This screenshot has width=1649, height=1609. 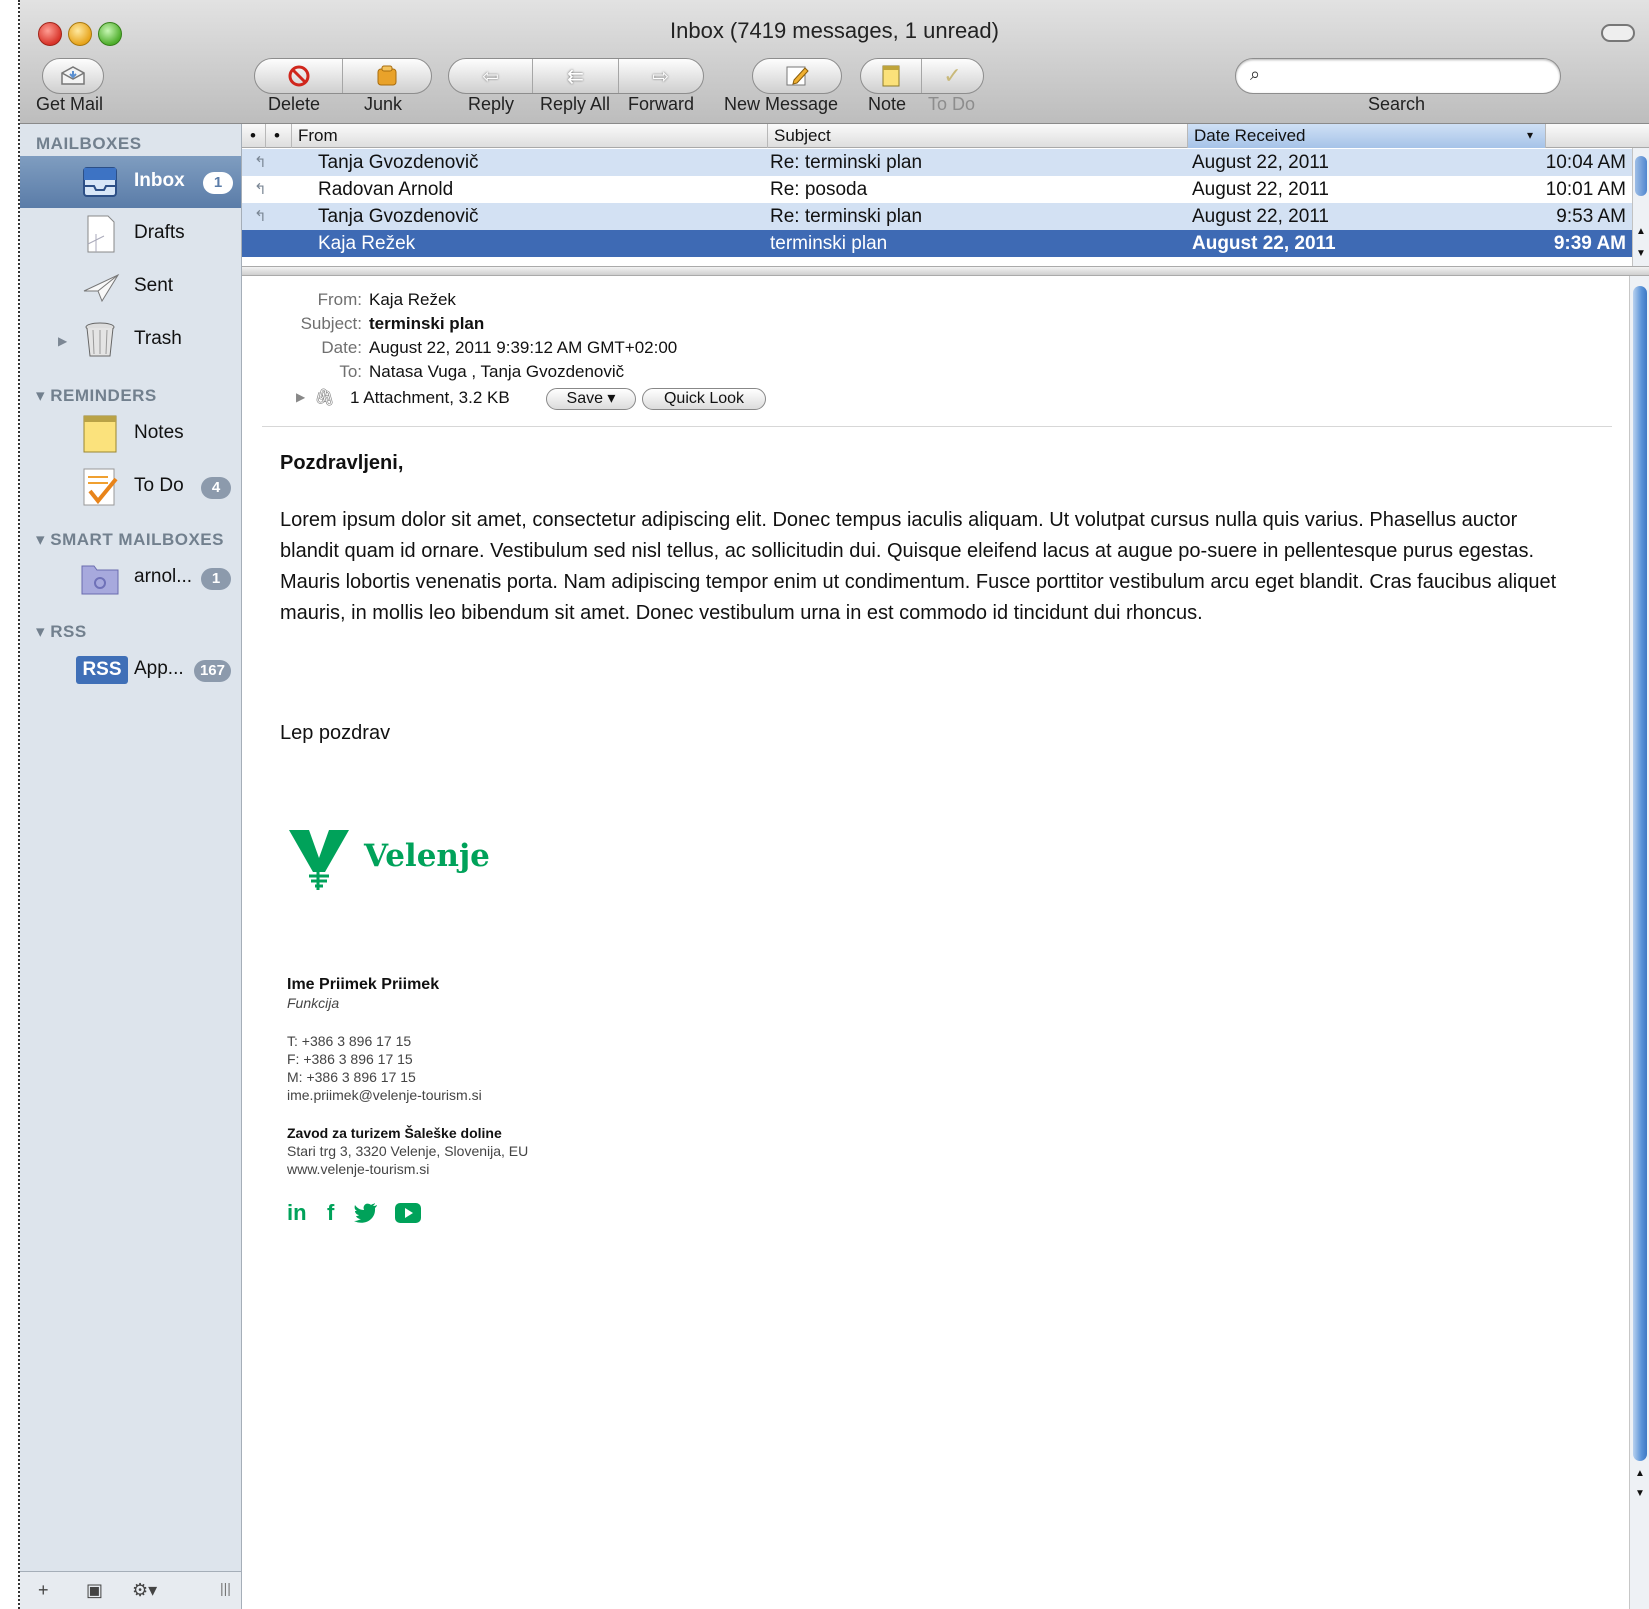 I want to click on paperclip-icon: 🖇, so click(x=325, y=397).